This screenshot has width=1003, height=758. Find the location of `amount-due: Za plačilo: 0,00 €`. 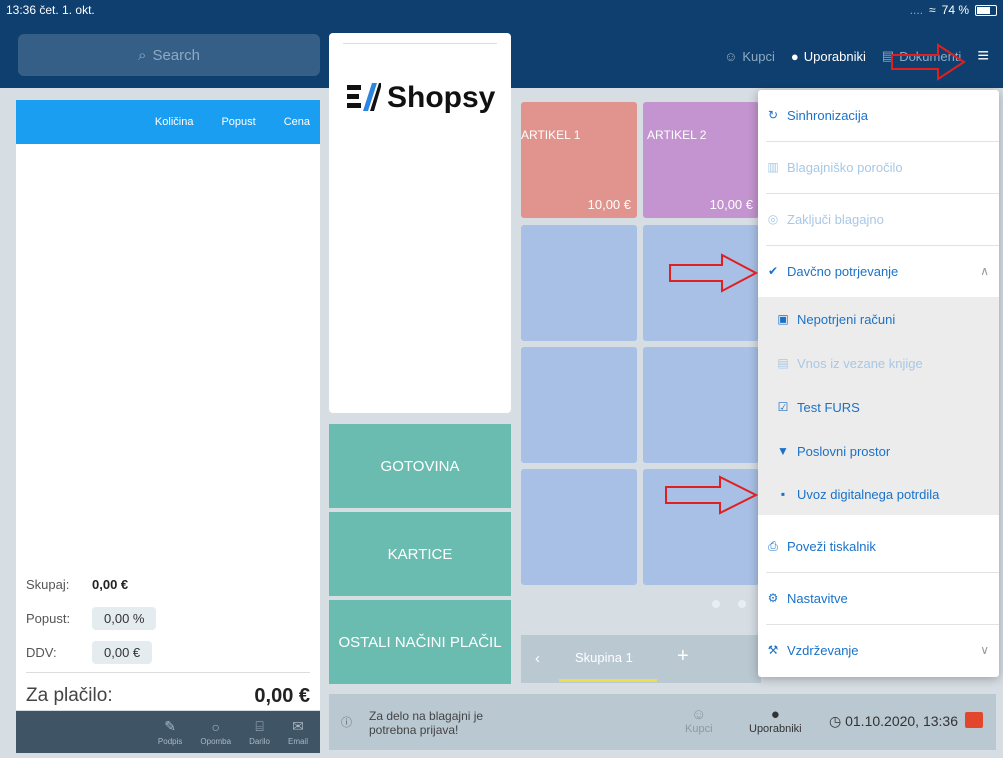

amount-due: Za plačilo: 0,00 € is located at coordinates (168, 696).